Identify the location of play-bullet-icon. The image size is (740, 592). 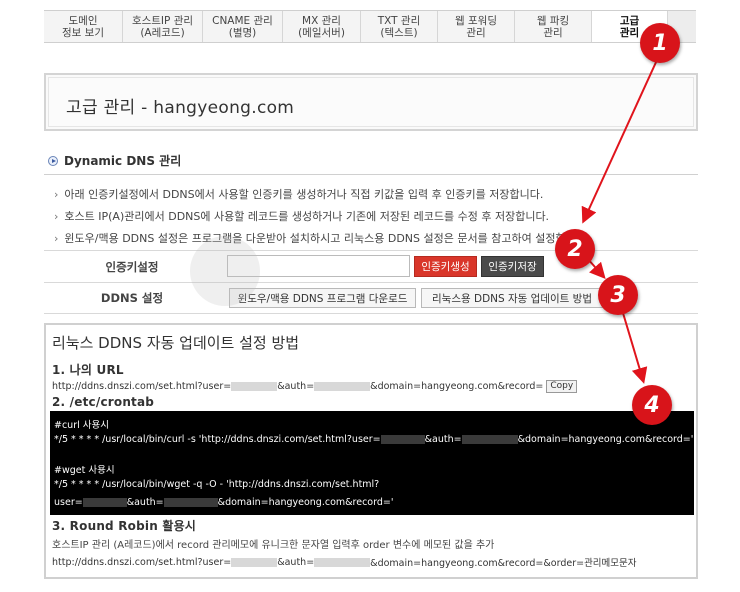
(53, 160).